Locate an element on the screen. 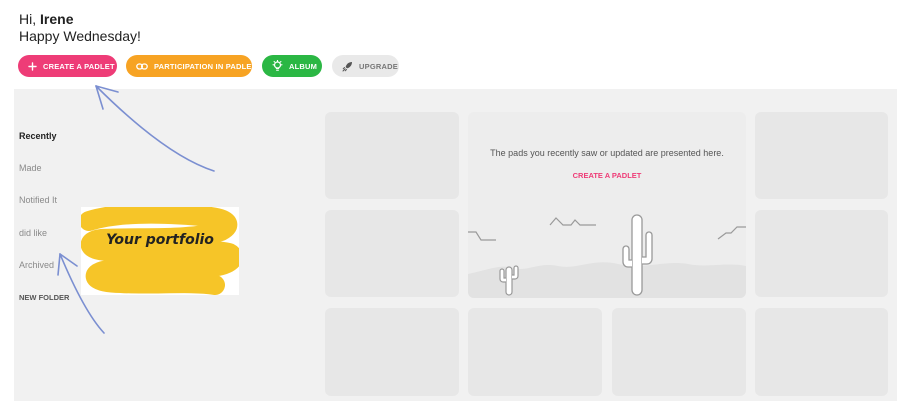 The image size is (907, 415). greeting-day: Happy Wednesday! is located at coordinates (80, 36).